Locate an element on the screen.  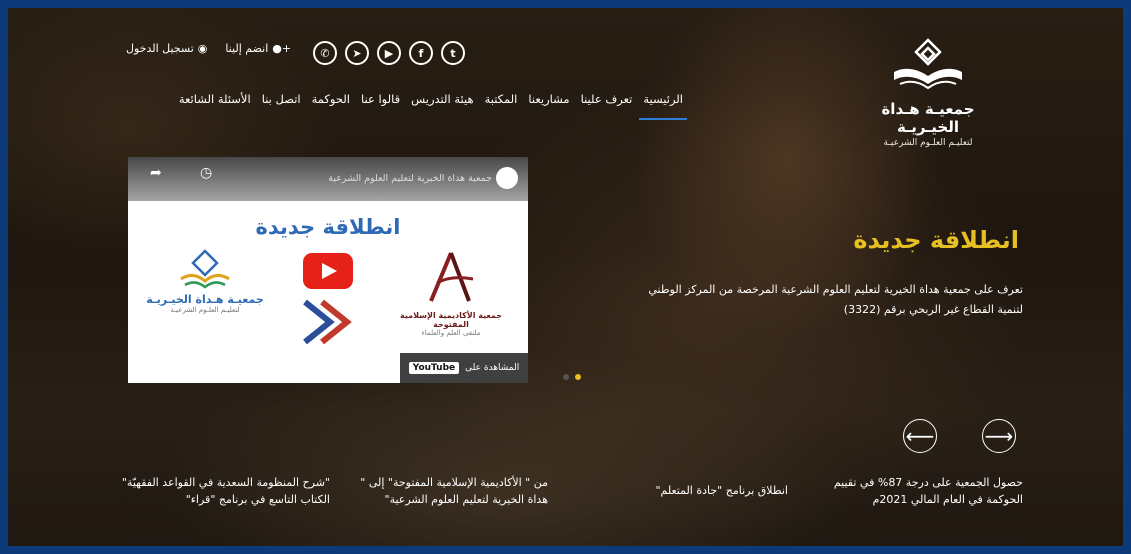
nav-item-faculty: هيئة التدريس is located at coordinates (442, 99).